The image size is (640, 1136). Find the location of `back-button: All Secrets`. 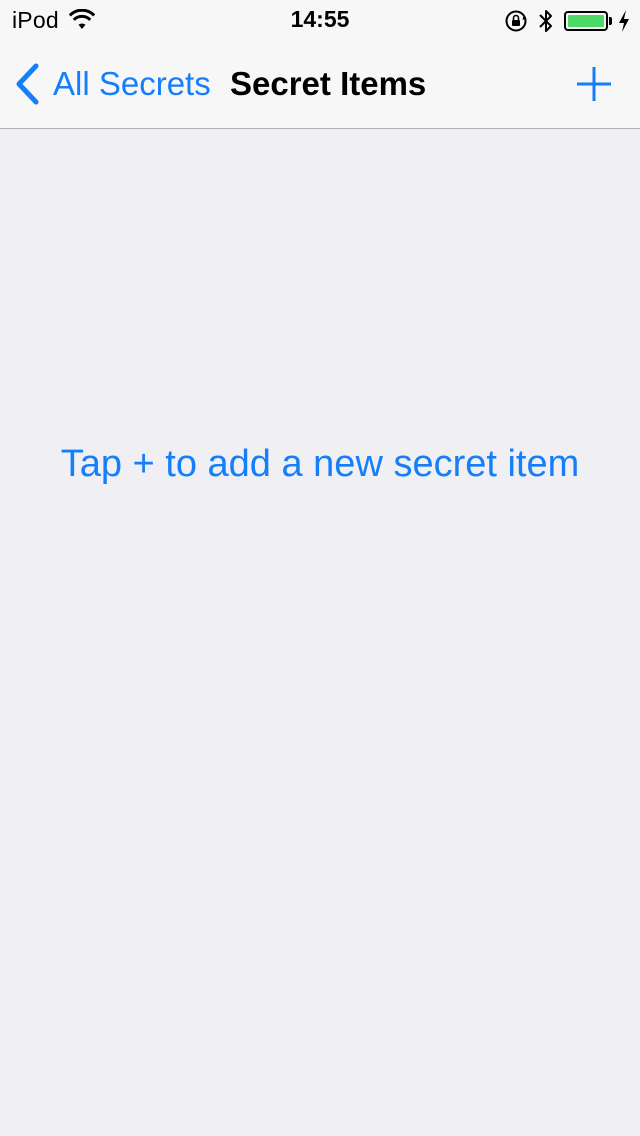

back-button: All Secrets is located at coordinates (112, 84).